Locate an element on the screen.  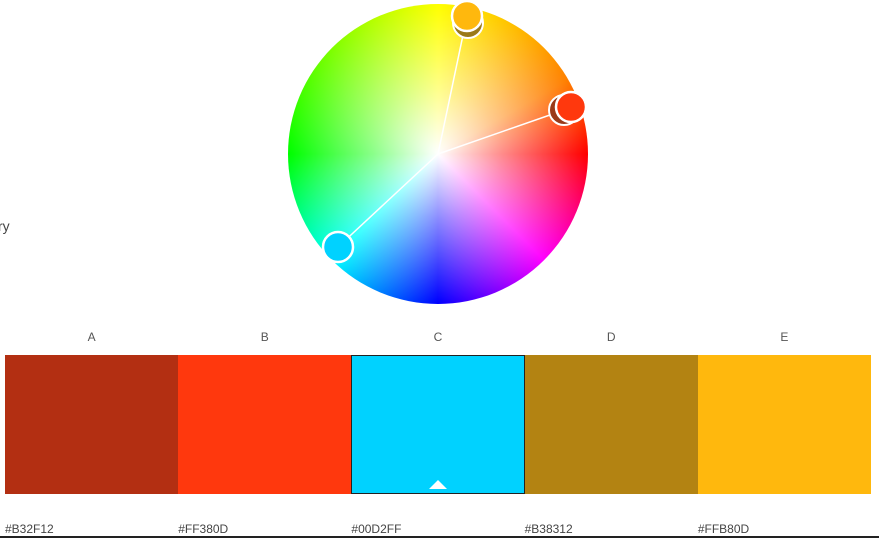
swatch-label-c: C is located at coordinates (438, 337).